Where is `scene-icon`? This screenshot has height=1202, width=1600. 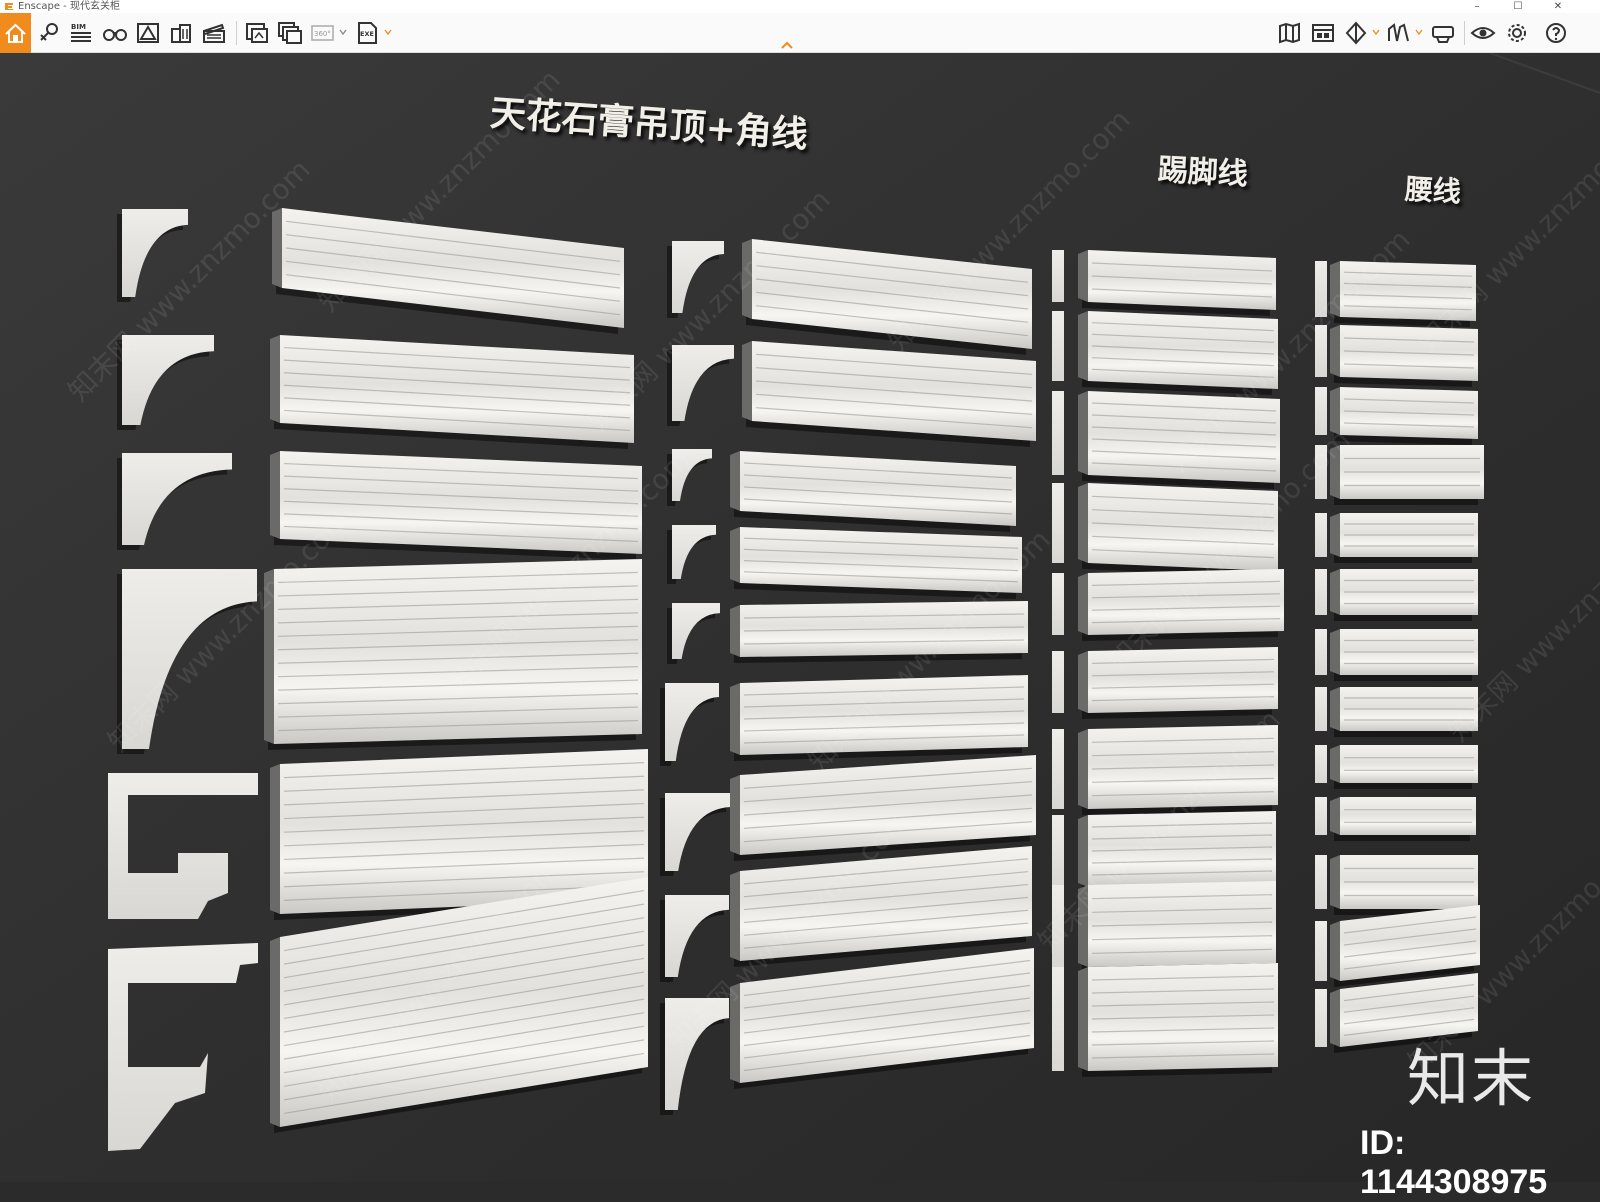
scene-icon is located at coordinates (148, 33).